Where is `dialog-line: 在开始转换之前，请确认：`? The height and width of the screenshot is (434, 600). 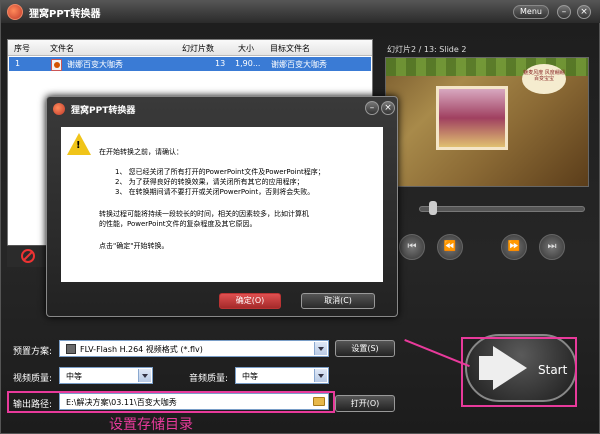 dialog-line: 在开始转换之前，请确认： is located at coordinates (141, 152).